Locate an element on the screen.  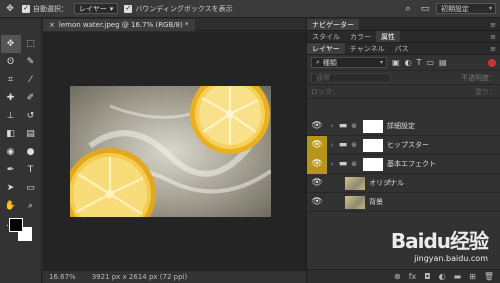
layer-name: 詳細設定 is located at coordinates (401, 126).